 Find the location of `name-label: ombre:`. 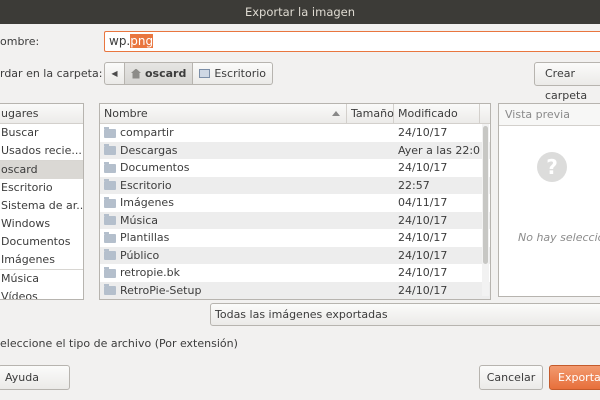

name-label: ombre: is located at coordinates (20, 41).